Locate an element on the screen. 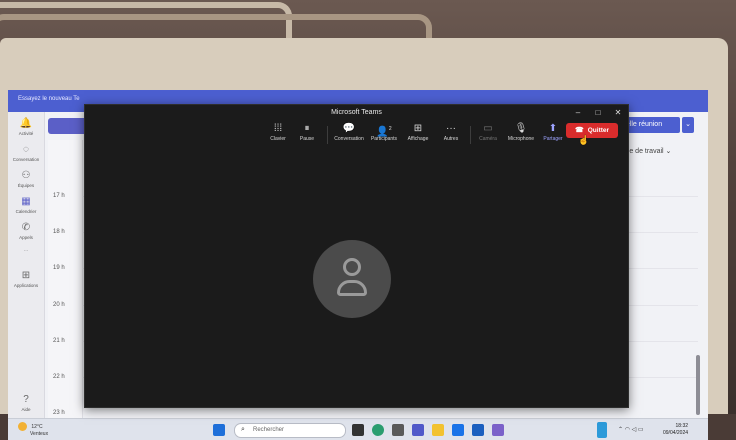 This screenshot has width=736, height=440. leave-button: ☎ Quitter is located at coordinates (592, 130).